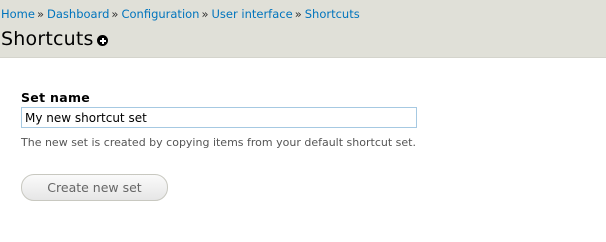  Describe the element at coordinates (18, 14) in the screenshot. I see `breadcrumb-home-link: Home` at that location.